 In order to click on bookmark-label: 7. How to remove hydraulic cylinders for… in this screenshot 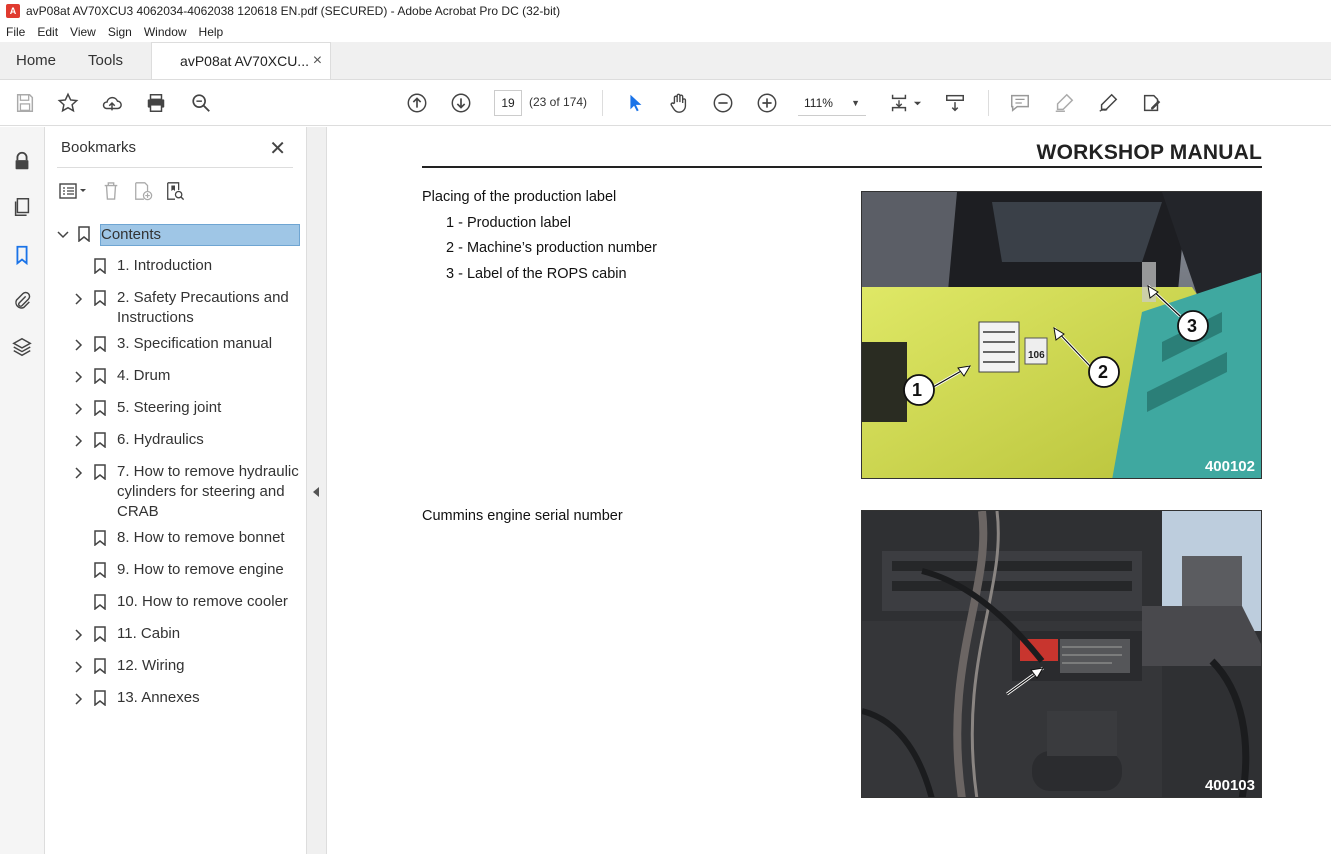, I will do `click(208, 491)`.